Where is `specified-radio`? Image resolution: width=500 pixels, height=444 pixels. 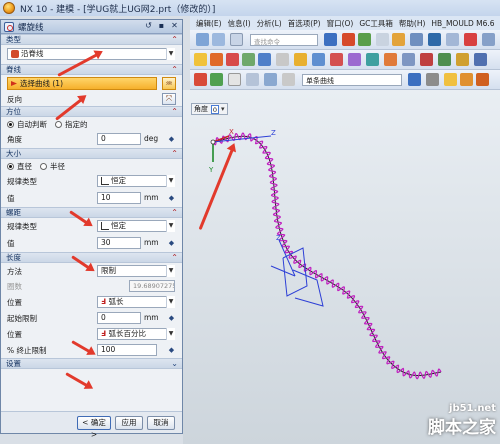 specified-radio is located at coordinates (58, 124).